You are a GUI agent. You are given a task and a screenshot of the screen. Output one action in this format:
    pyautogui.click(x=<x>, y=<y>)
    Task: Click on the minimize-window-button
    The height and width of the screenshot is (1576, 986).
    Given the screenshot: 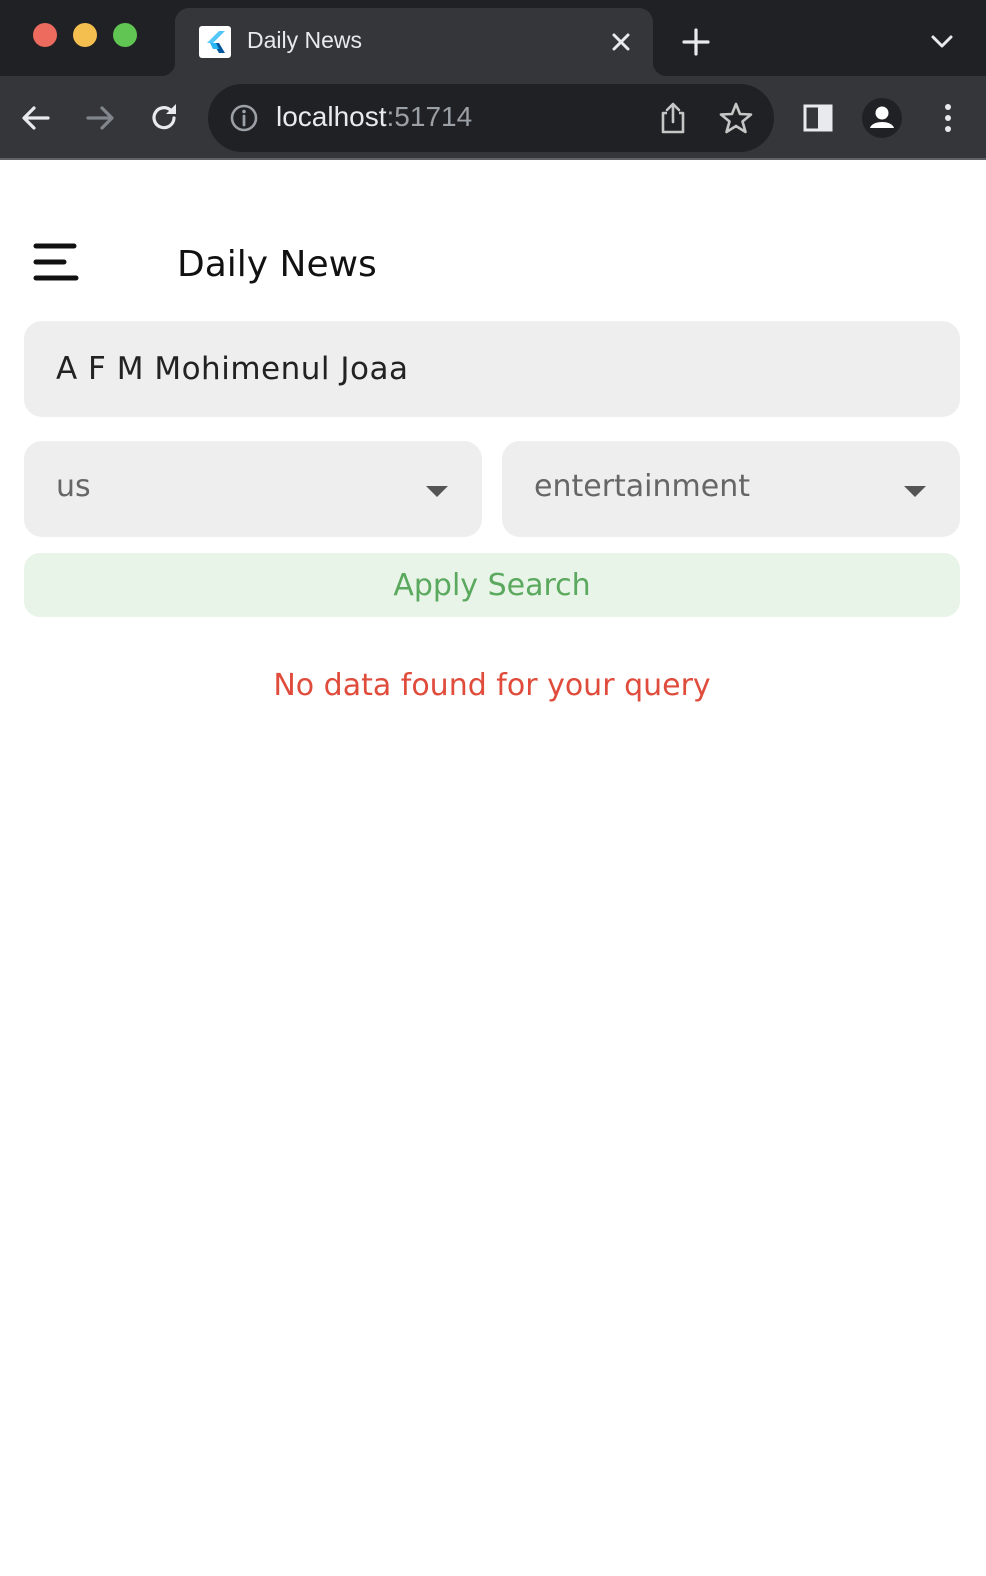 What is the action you would take?
    pyautogui.click(x=85, y=35)
    